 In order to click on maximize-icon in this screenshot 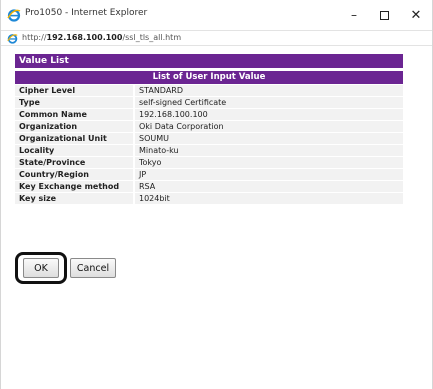, I will do `click(384, 15)`.